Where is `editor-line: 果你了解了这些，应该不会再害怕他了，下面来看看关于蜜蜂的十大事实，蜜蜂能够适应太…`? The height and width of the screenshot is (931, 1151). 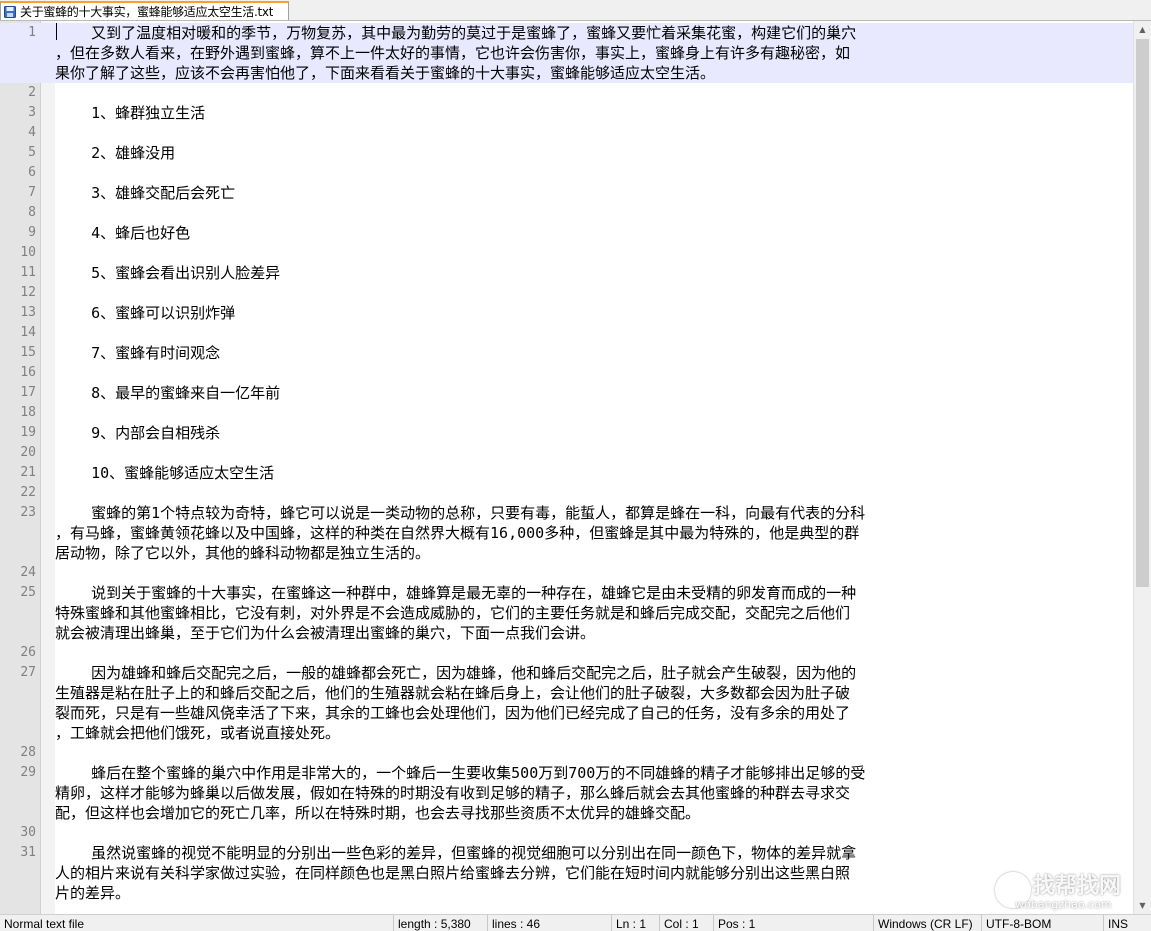 editor-line: 果你了解了这些，应该不会再害怕他了，下面来看看关于蜜蜂的十大事实，蜜蜂能够适应太… is located at coordinates (575, 73).